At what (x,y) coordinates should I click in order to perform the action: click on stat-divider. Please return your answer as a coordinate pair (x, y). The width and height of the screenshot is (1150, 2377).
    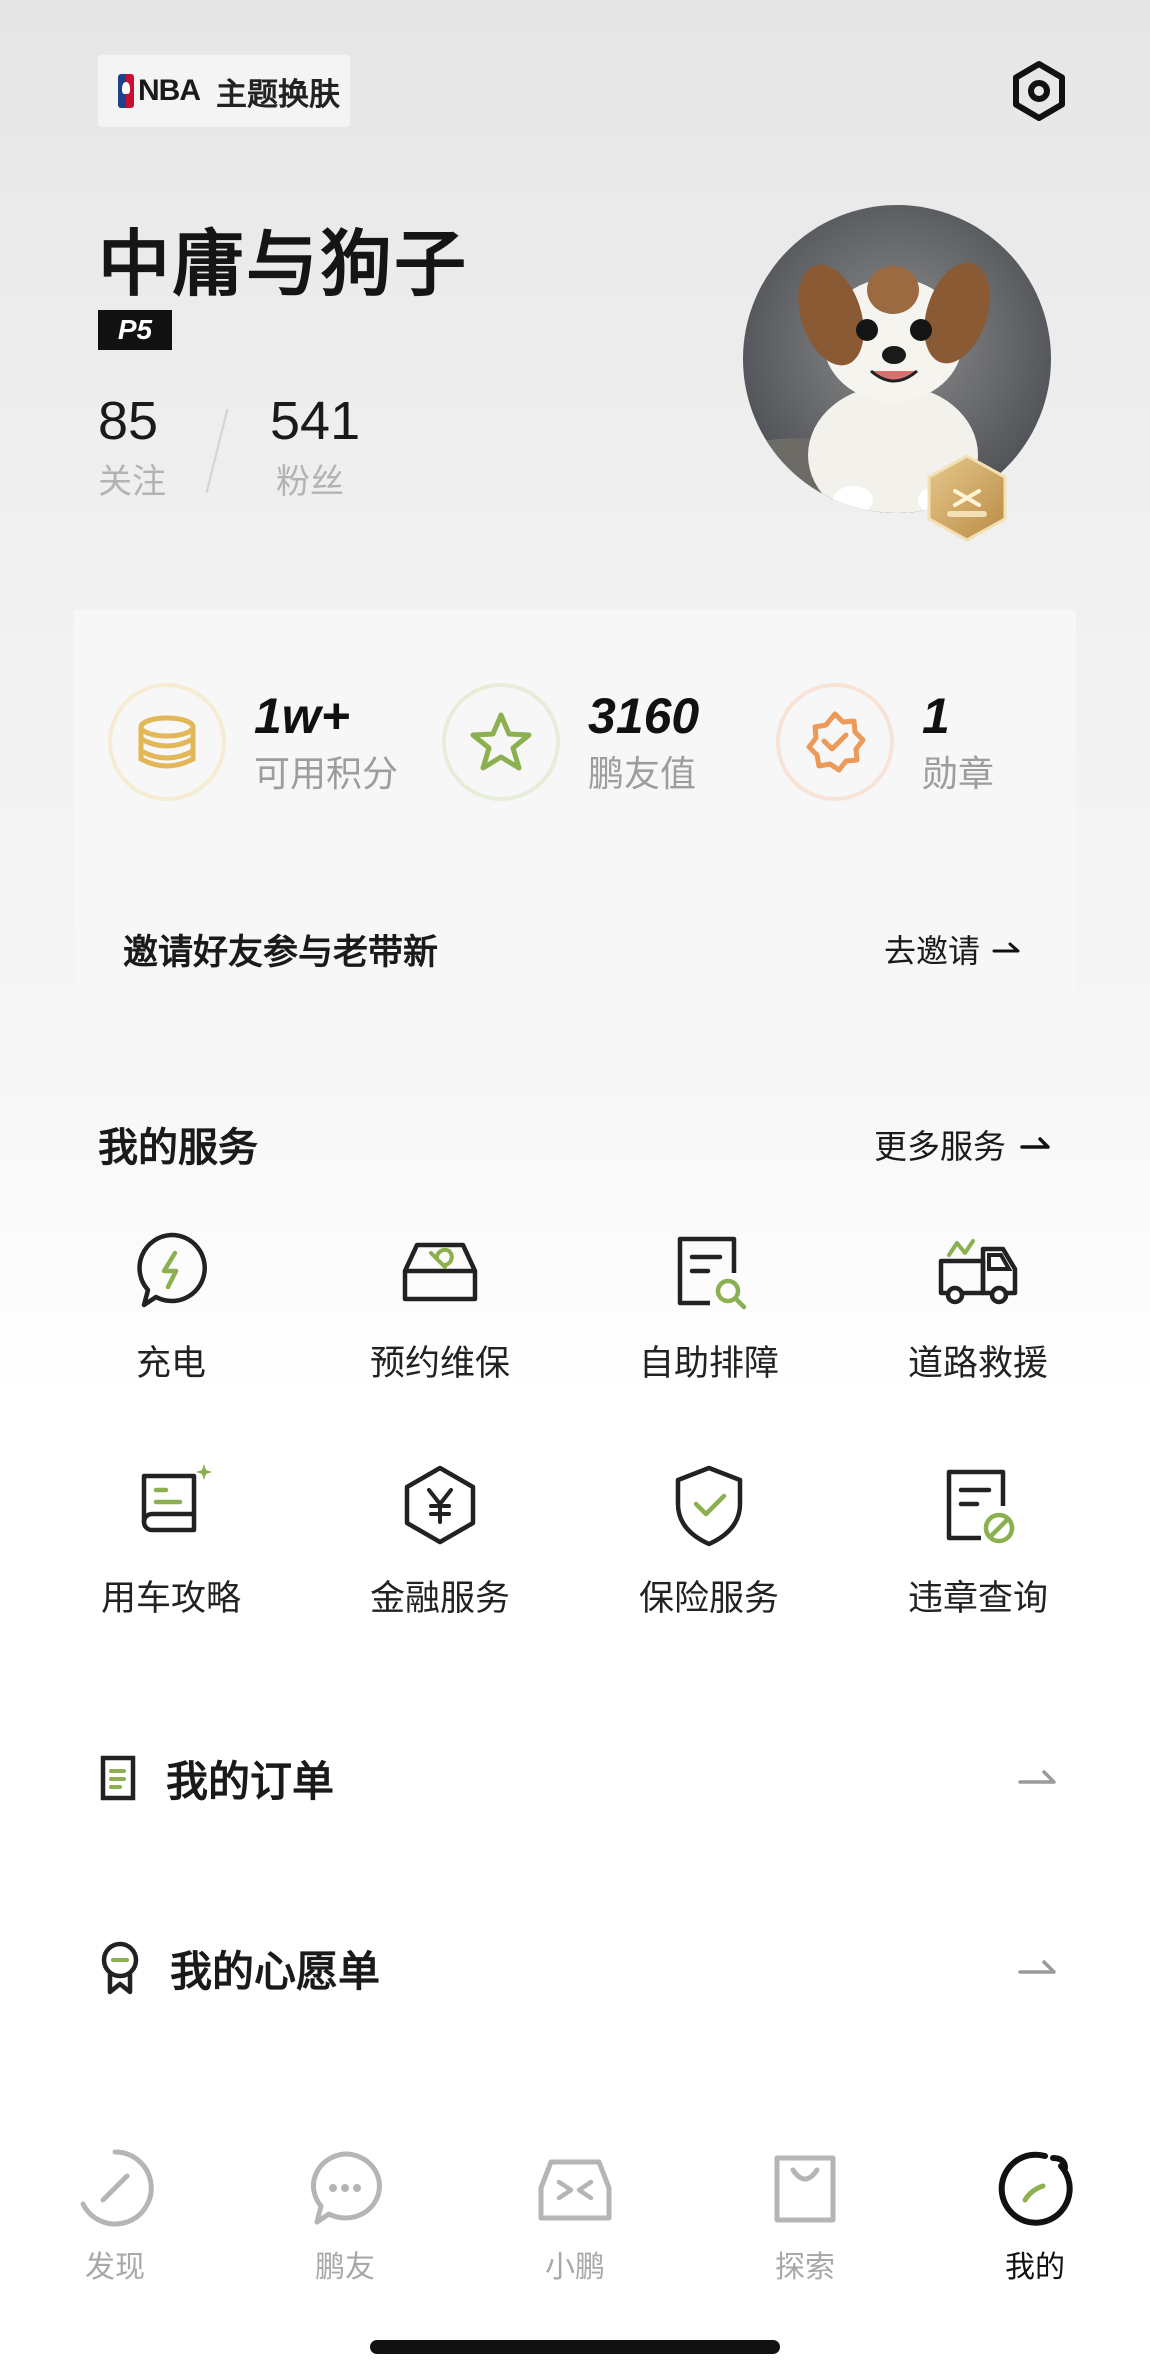
    Looking at the image, I should click on (217, 451).